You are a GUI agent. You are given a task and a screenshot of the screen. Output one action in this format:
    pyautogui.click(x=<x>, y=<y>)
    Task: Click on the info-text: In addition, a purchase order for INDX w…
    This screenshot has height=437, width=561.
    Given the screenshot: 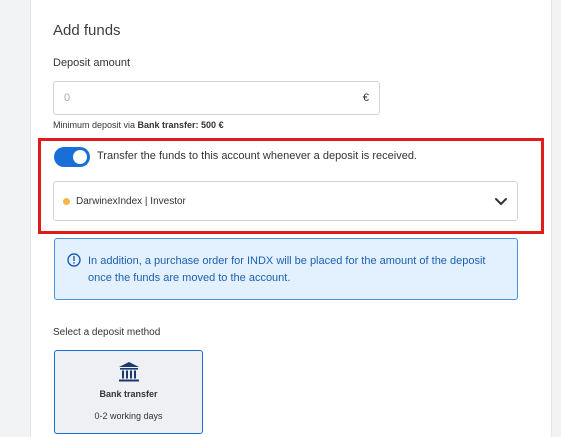 What is the action you would take?
    pyautogui.click(x=287, y=269)
    